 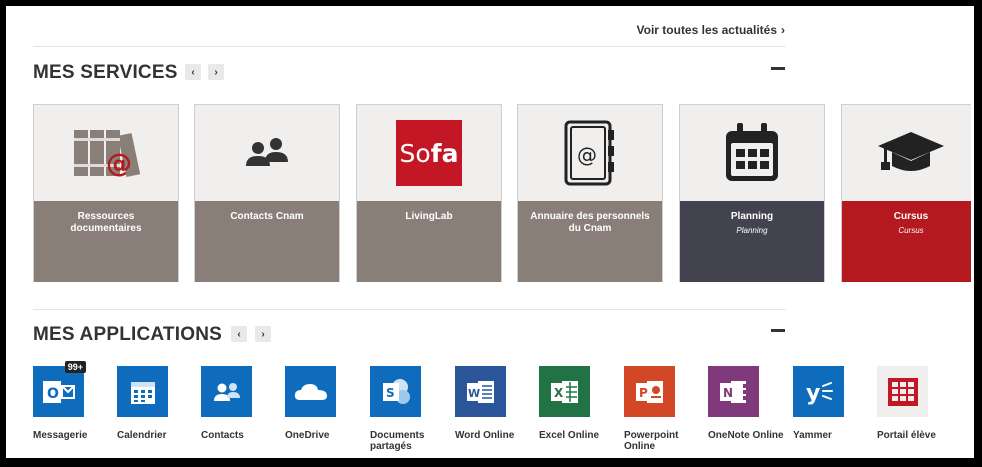 What do you see at coordinates (474, 393) in the screenshot?
I see `svg-text: W` at bounding box center [474, 393].